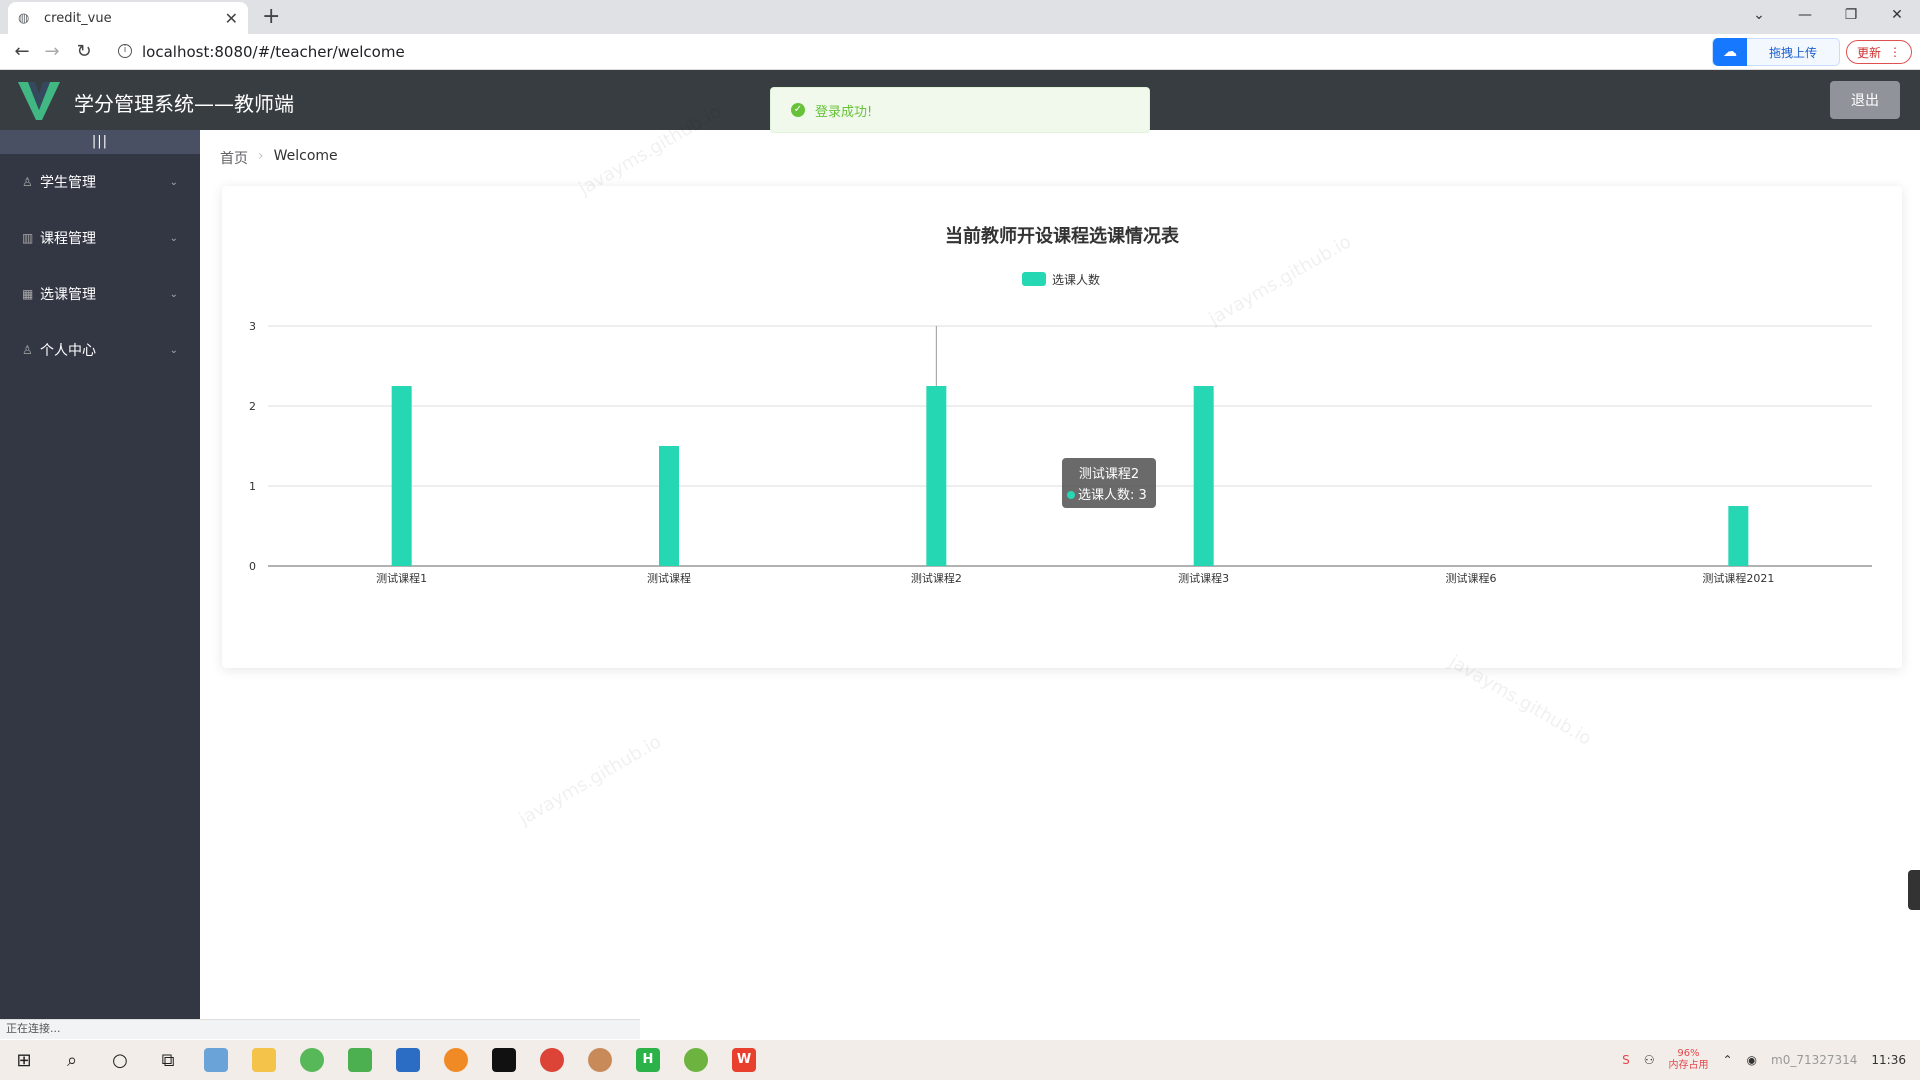 This screenshot has width=1920, height=1080. Describe the element at coordinates (1738, 578) in the screenshot. I see `x-tick-label: 测试课程2021` at that location.